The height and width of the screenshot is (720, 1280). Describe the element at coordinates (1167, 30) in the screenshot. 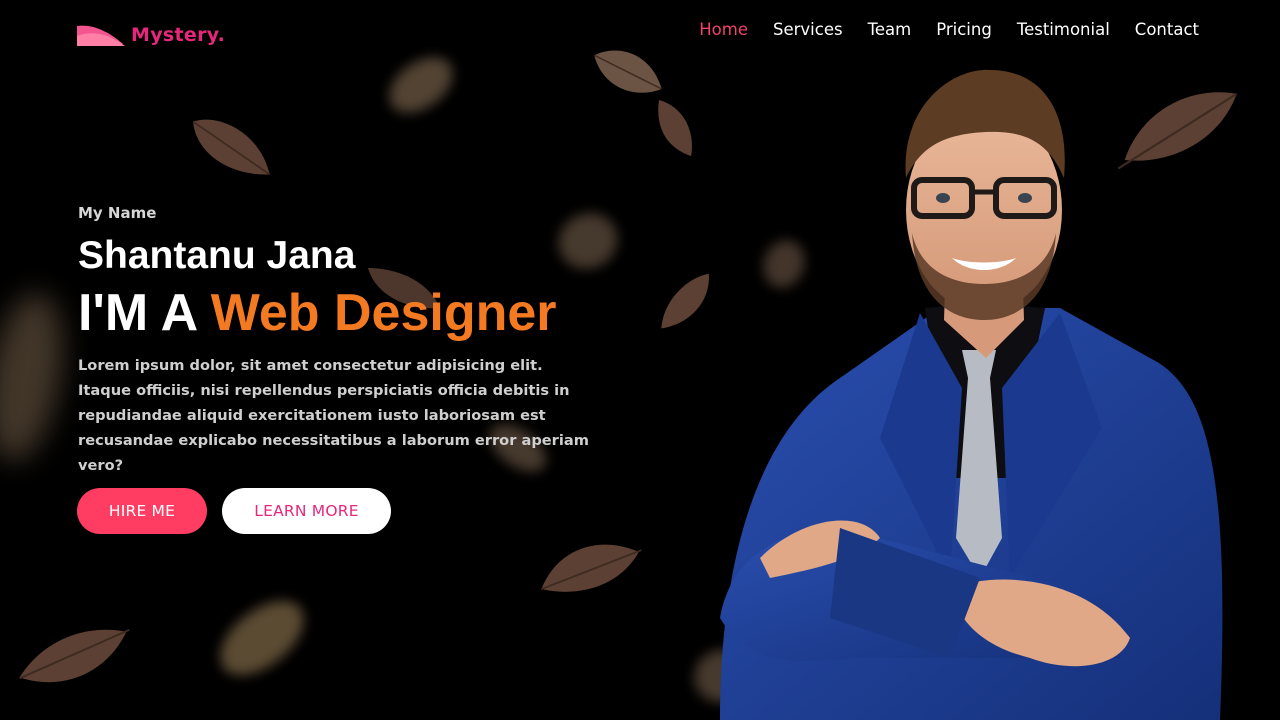

I see `nav-item-contact: Contact` at that location.